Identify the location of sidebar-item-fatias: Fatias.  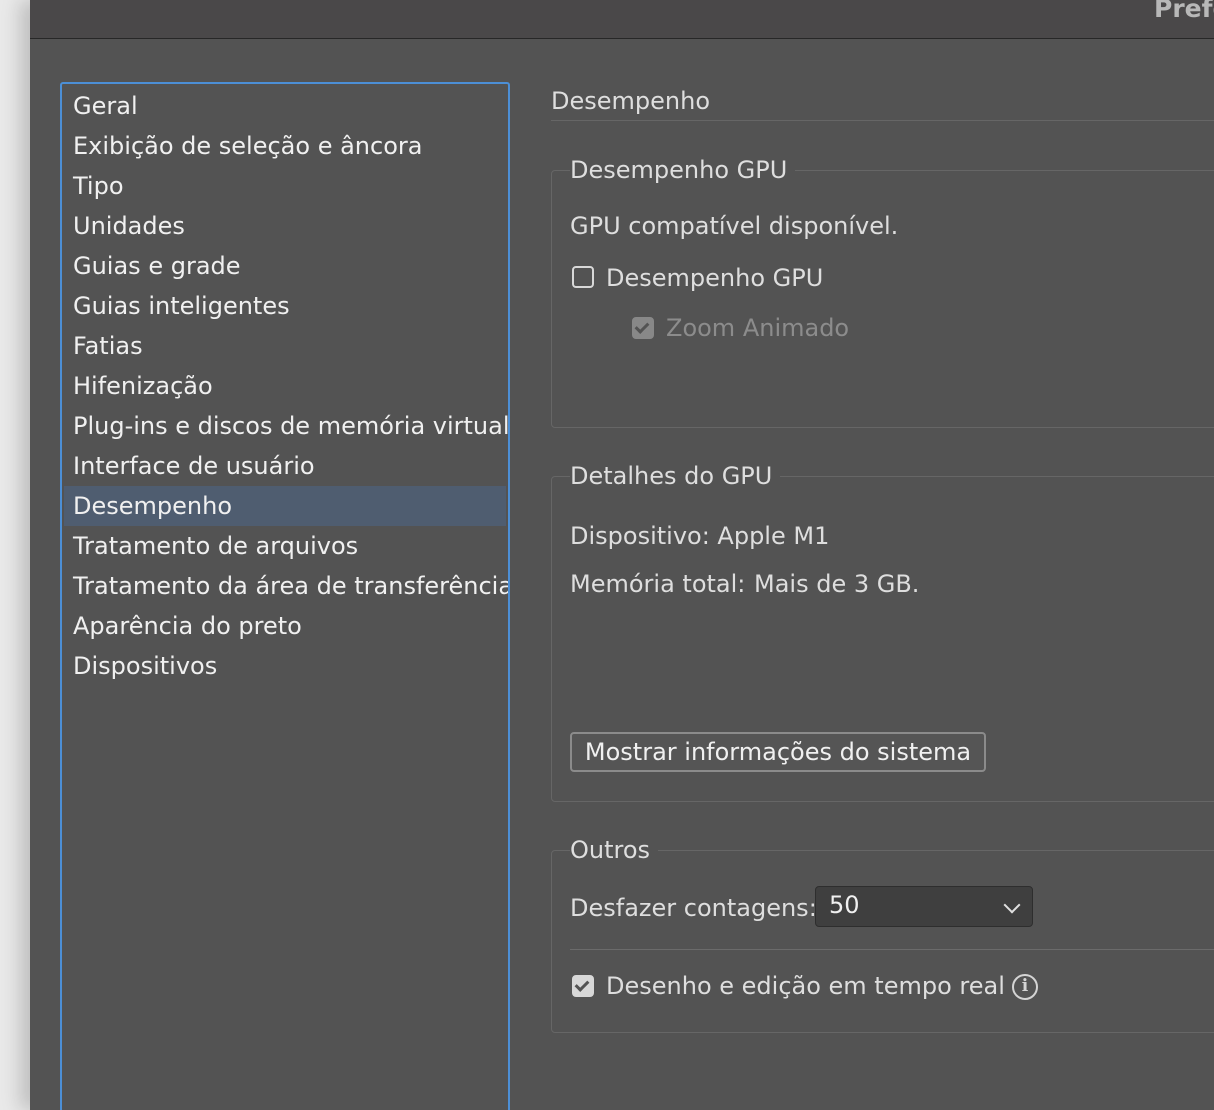
(285, 346).